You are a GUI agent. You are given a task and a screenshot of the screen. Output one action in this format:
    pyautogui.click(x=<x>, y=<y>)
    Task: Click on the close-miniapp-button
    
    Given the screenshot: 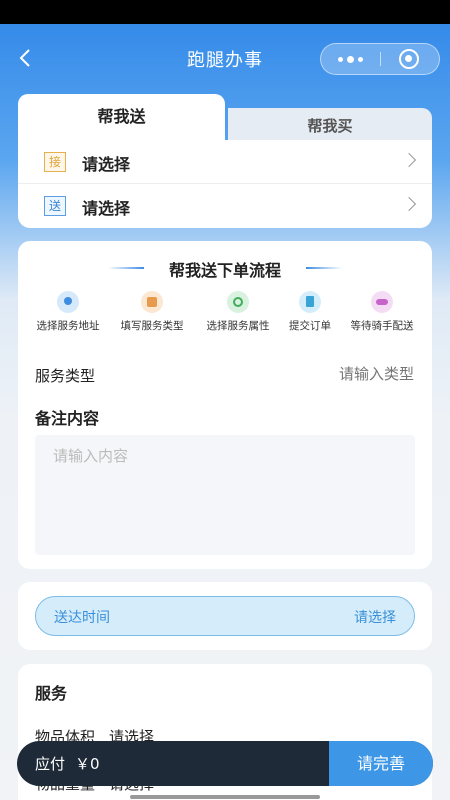 What is the action you would take?
    pyautogui.click(x=409, y=59)
    